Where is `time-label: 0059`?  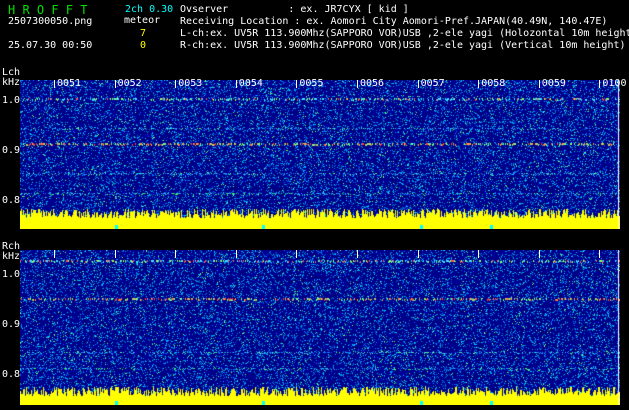
time-label: 0059 is located at coordinates (553, 83).